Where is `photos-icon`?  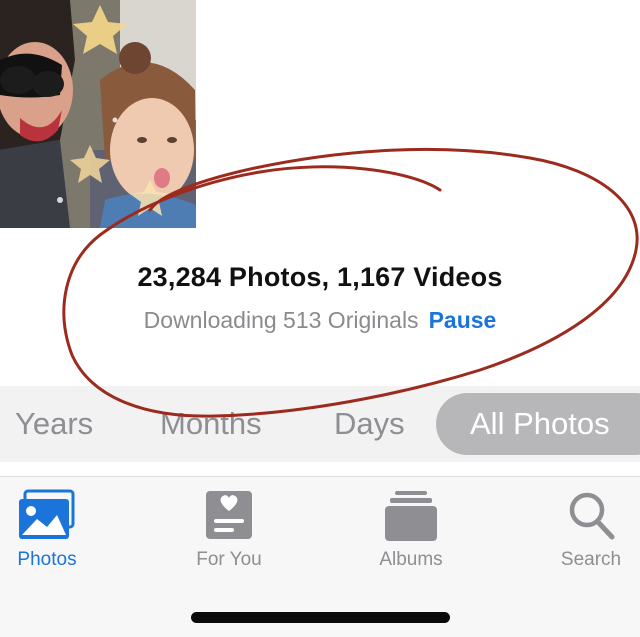 photos-icon is located at coordinates (47, 514).